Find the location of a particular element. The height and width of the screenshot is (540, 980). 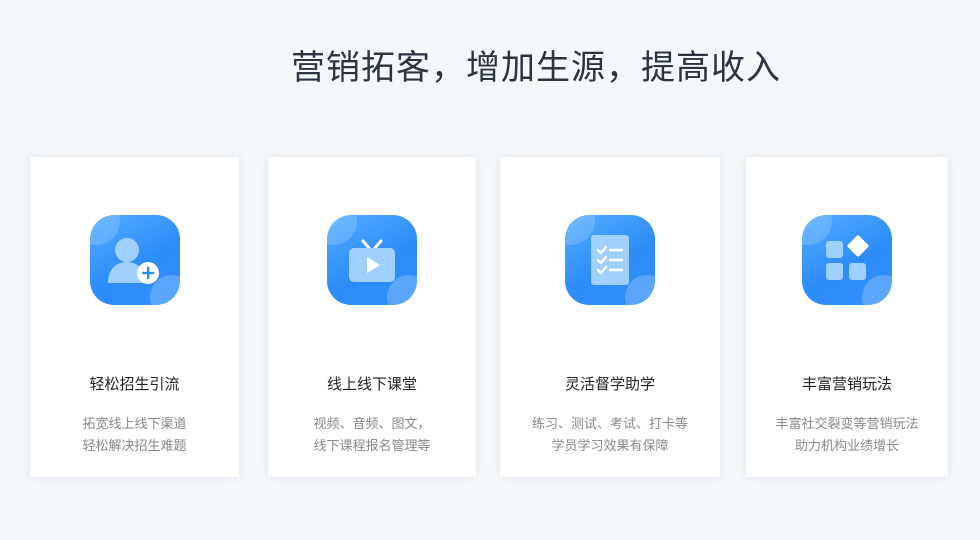

card-description: 视频、音频、图文， 线下课程报名管理等 is located at coordinates (372, 436).